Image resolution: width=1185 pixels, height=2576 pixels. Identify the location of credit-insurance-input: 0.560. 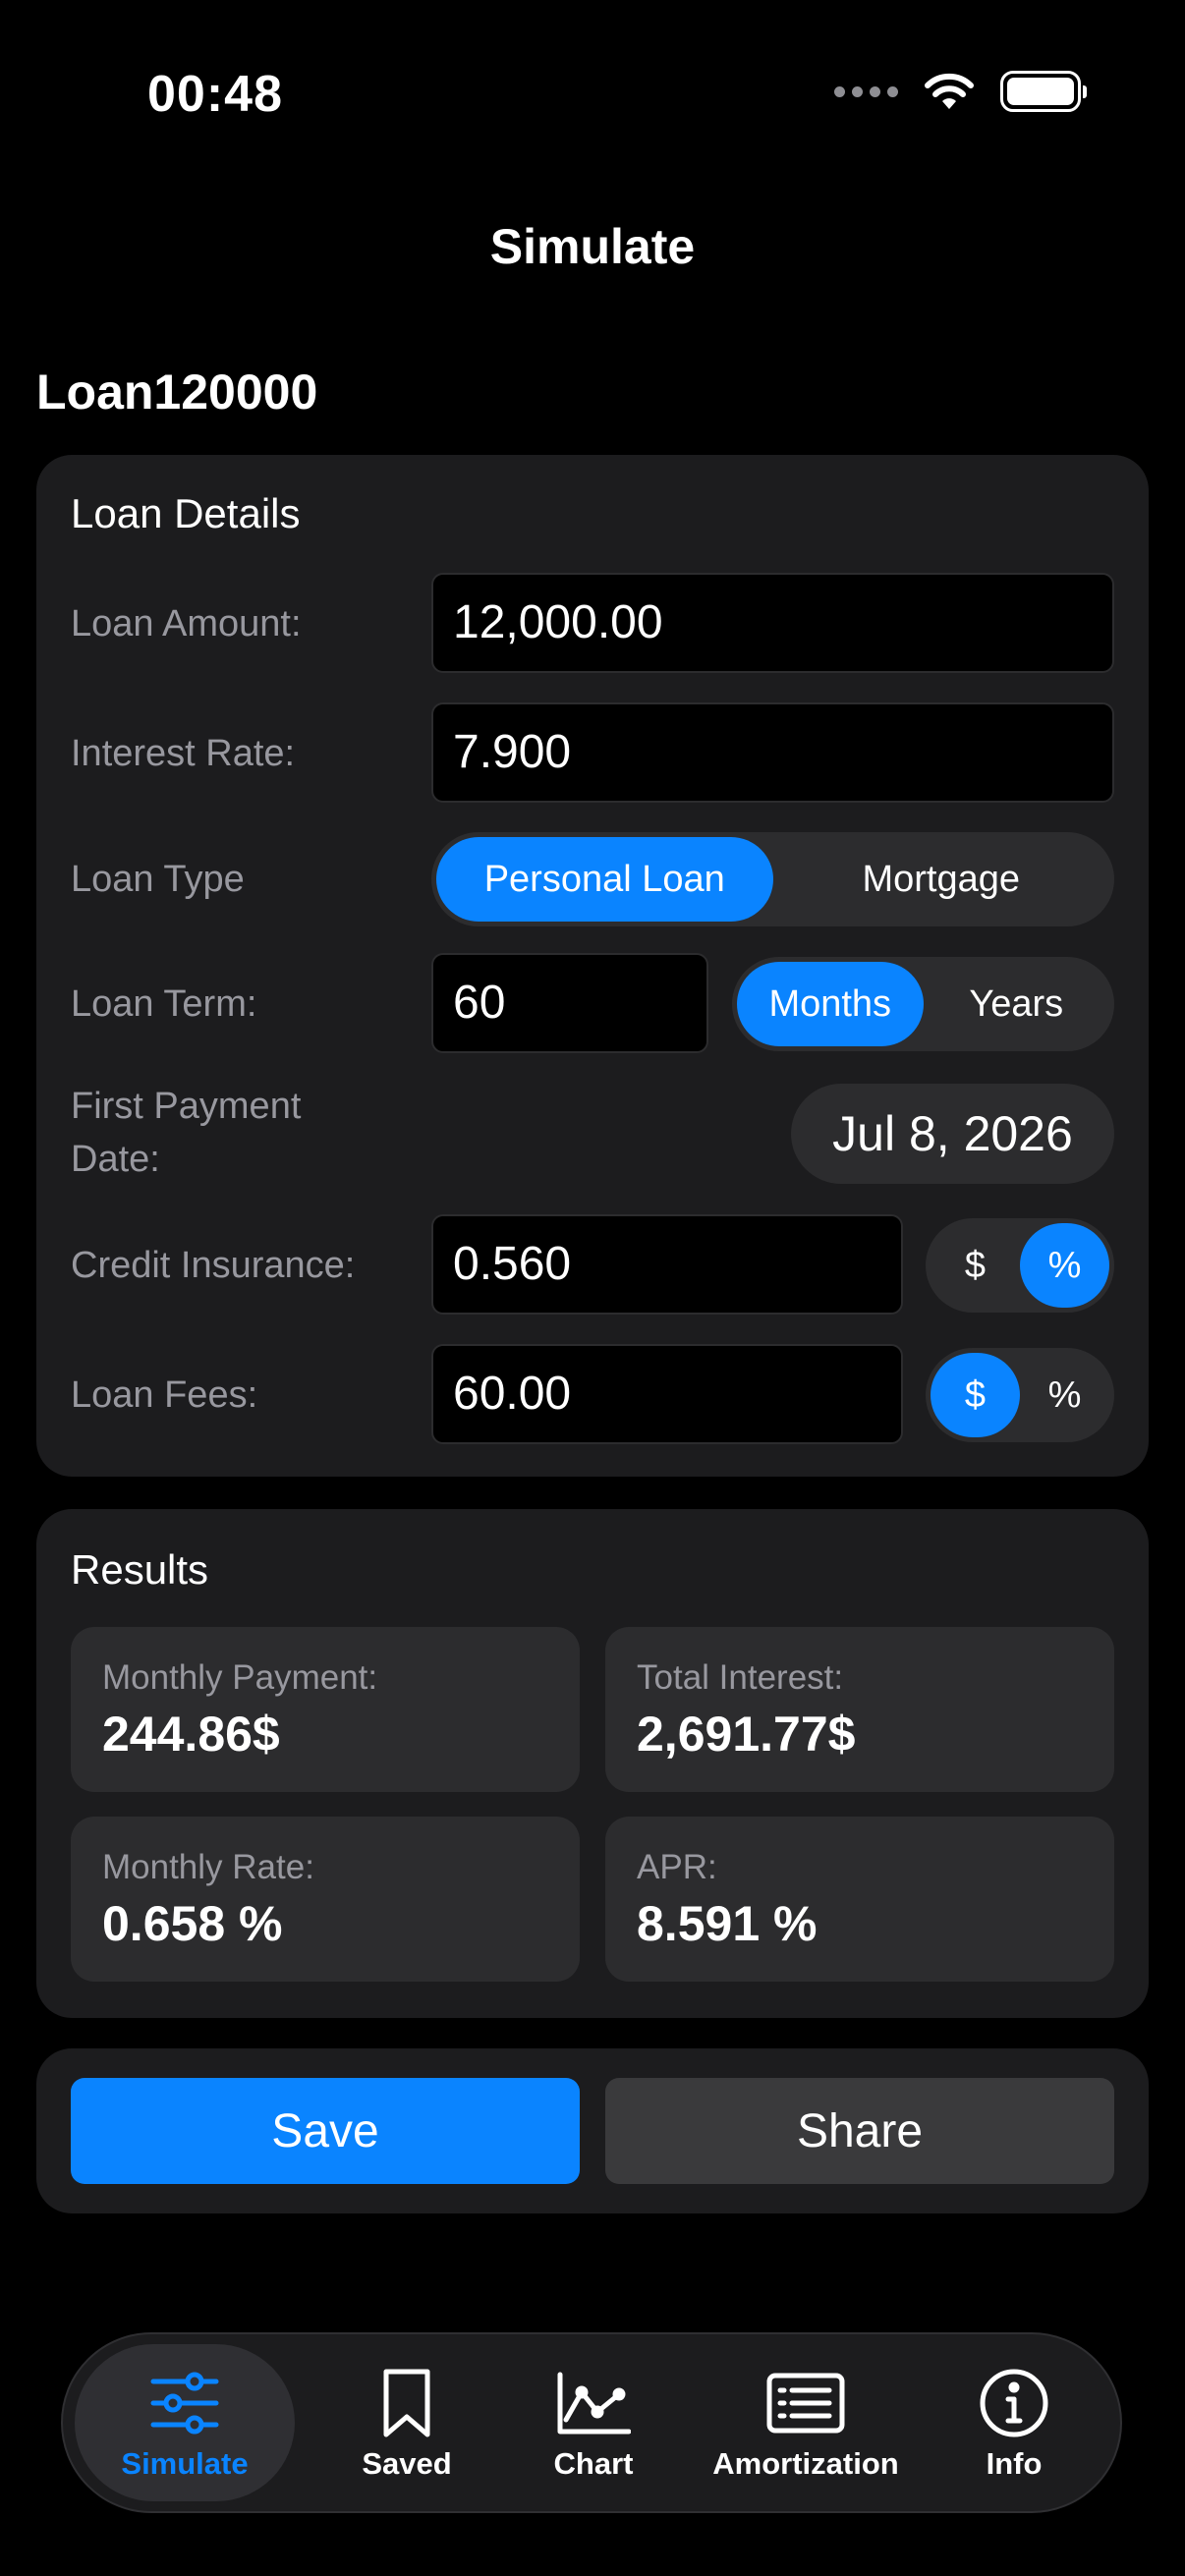
(667, 1264).